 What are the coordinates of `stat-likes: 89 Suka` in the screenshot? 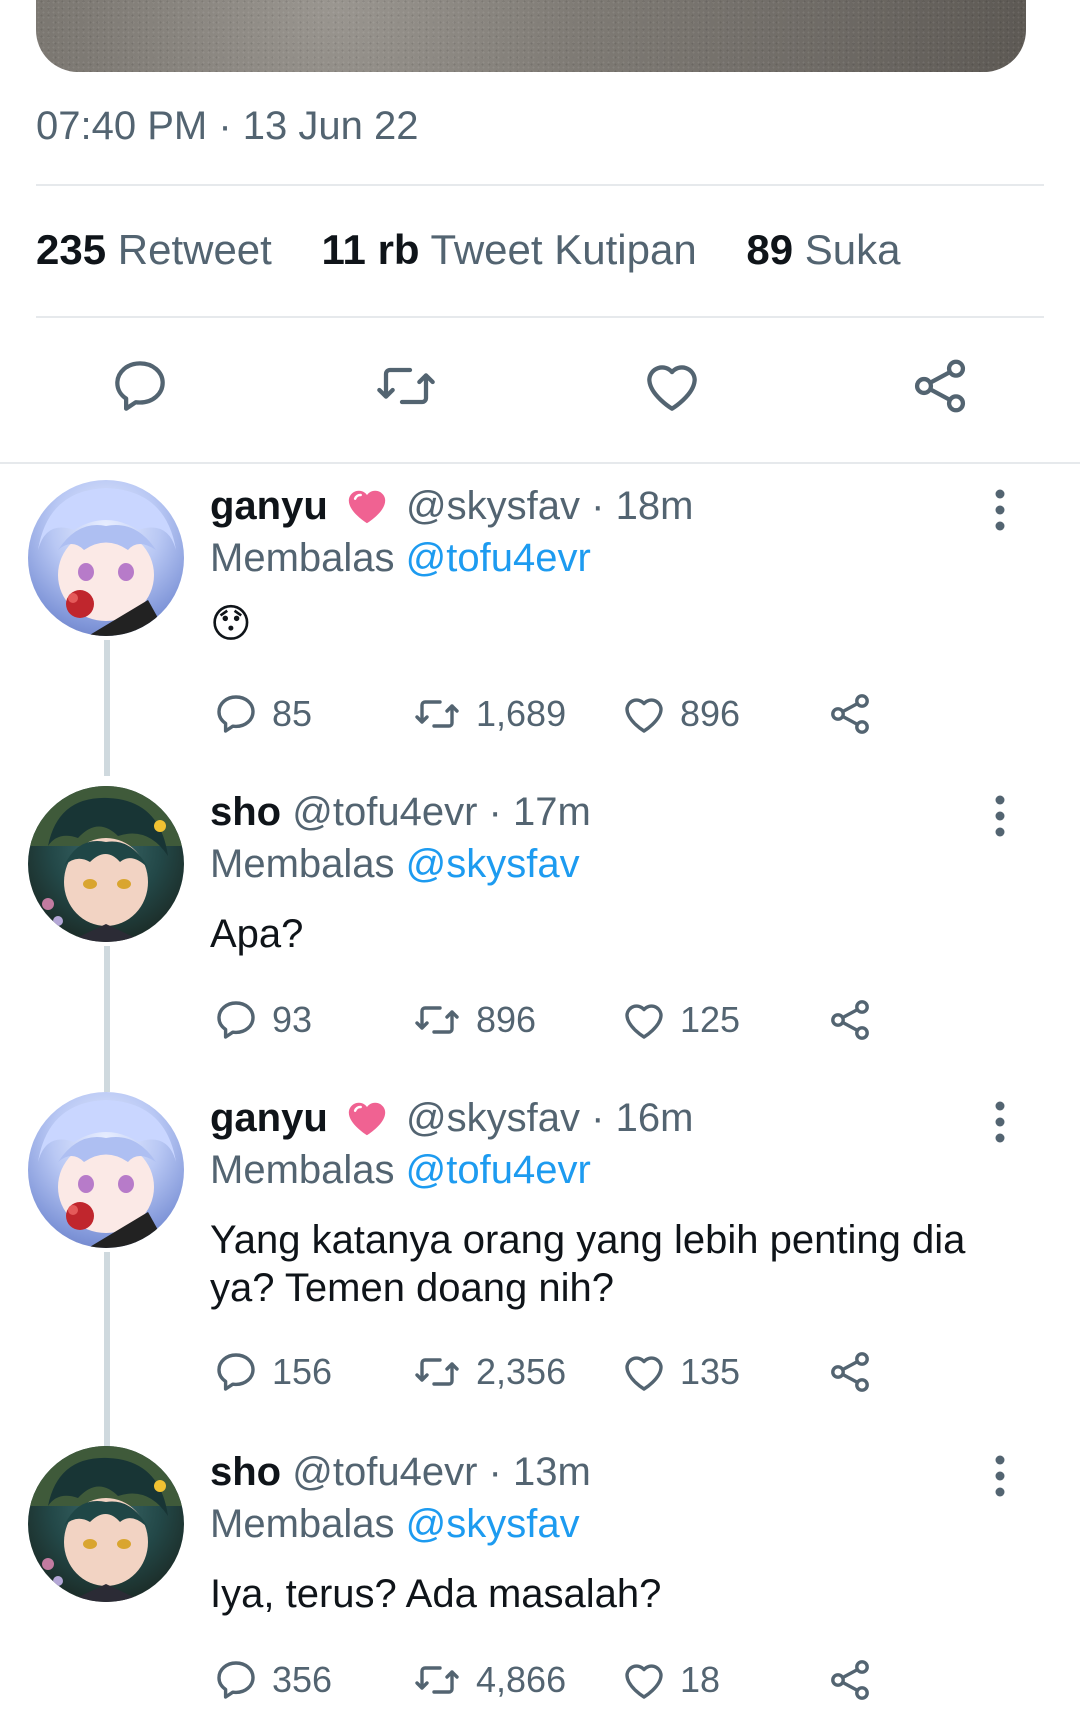 It's located at (823, 249).